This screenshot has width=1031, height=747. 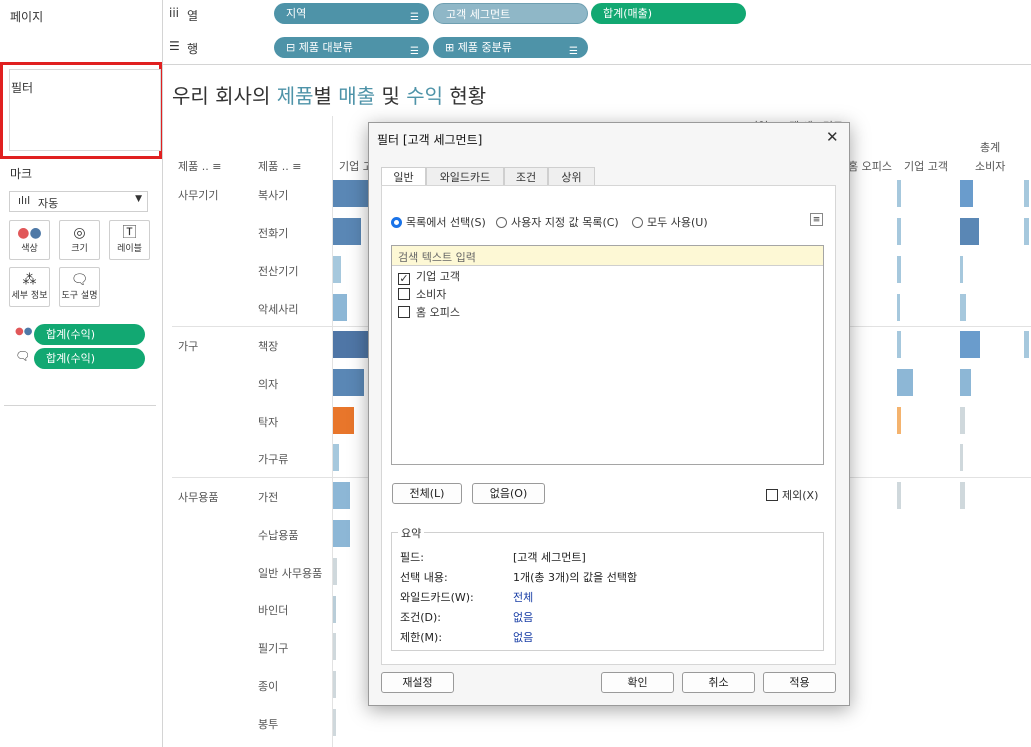 What do you see at coordinates (29, 240) in the screenshot?
I see `color-button: ●● 색상` at bounding box center [29, 240].